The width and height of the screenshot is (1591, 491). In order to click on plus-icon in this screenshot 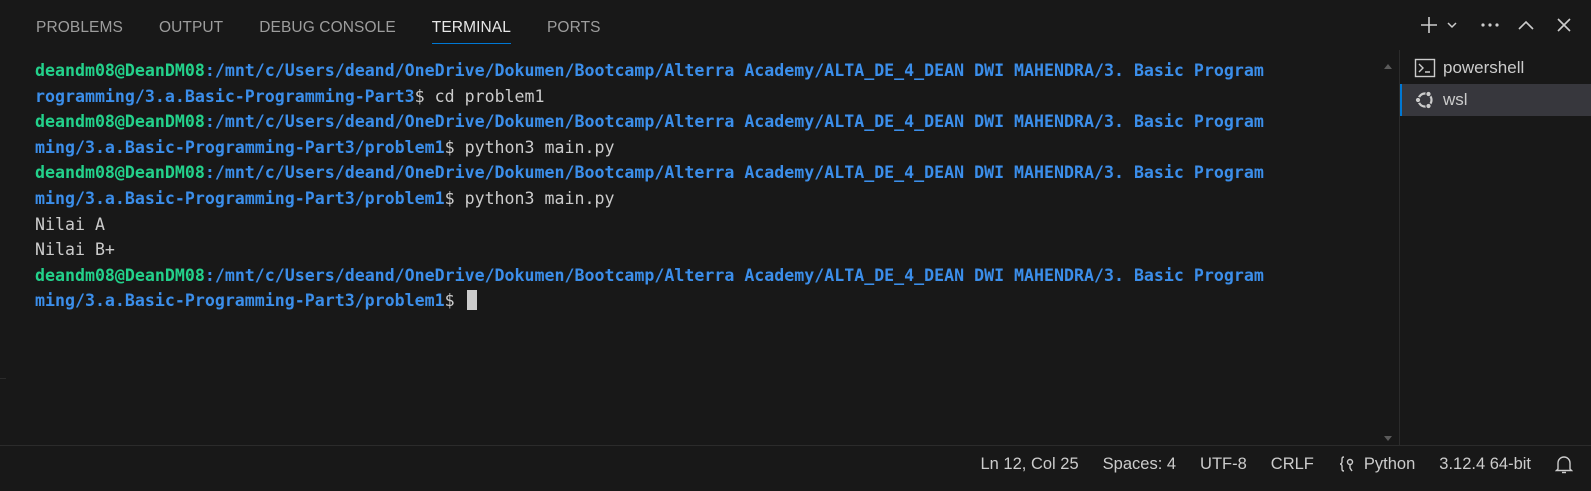, I will do `click(1429, 25)`.